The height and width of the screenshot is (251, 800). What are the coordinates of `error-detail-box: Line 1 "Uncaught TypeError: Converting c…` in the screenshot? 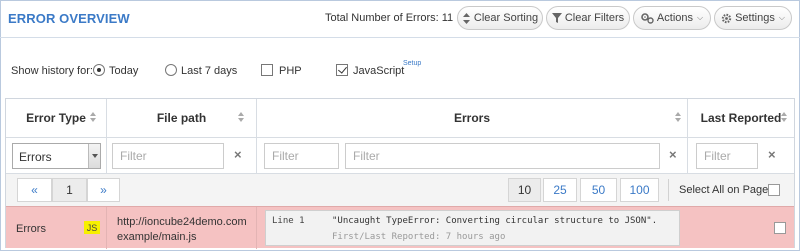 It's located at (472, 228).